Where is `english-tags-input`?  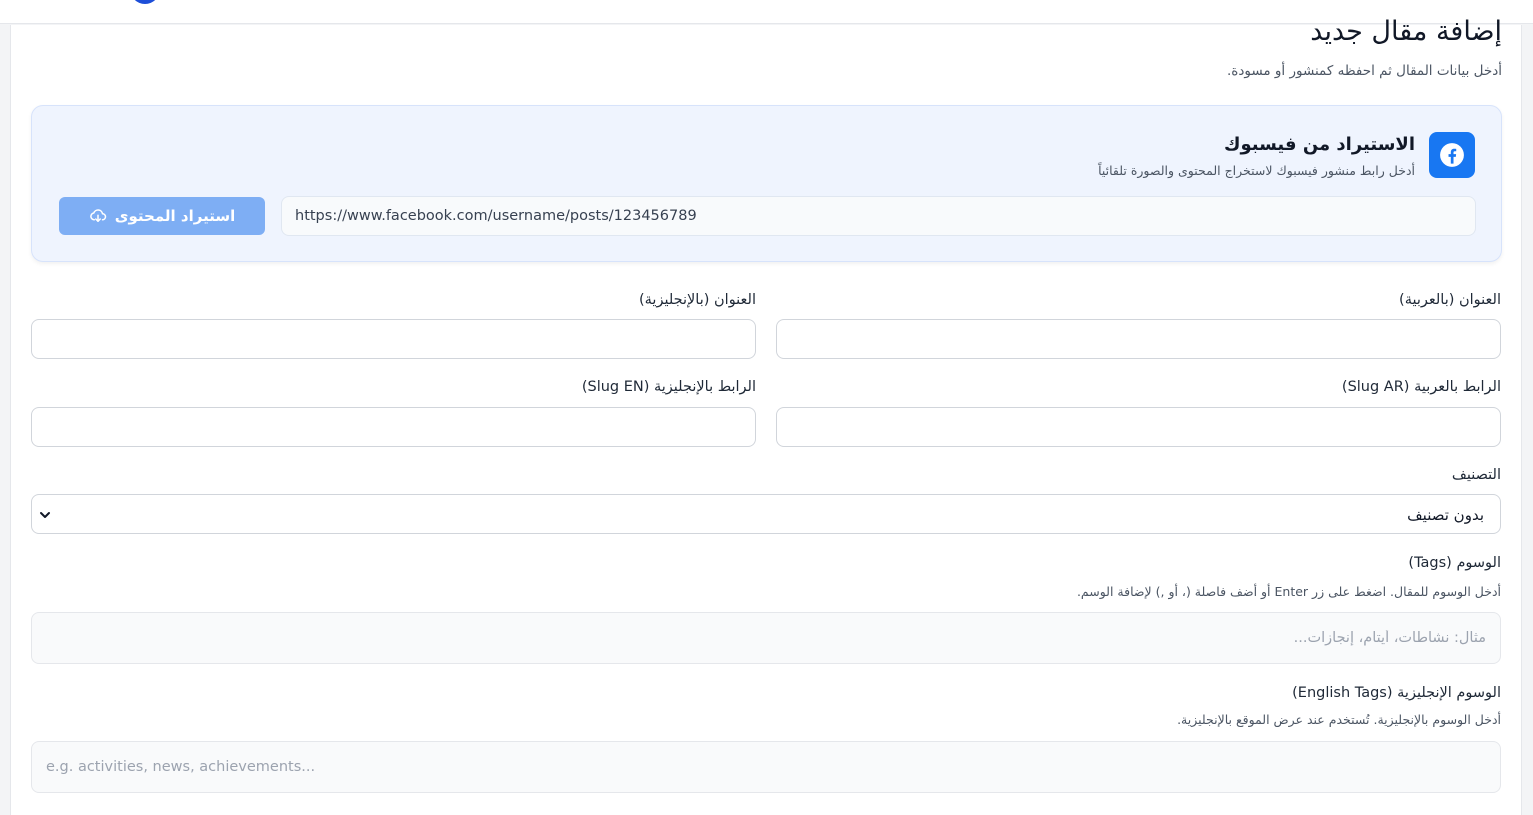
english-tags-input is located at coordinates (766, 767).